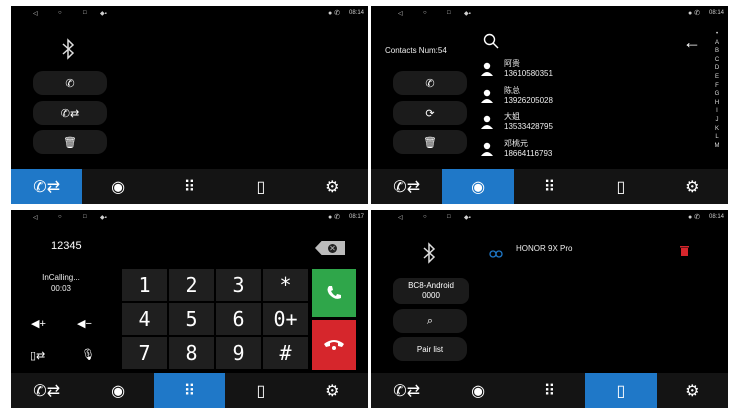 The width and height of the screenshot is (729, 410). I want to click on contacts-count: Contacts Num:54, so click(416, 50).